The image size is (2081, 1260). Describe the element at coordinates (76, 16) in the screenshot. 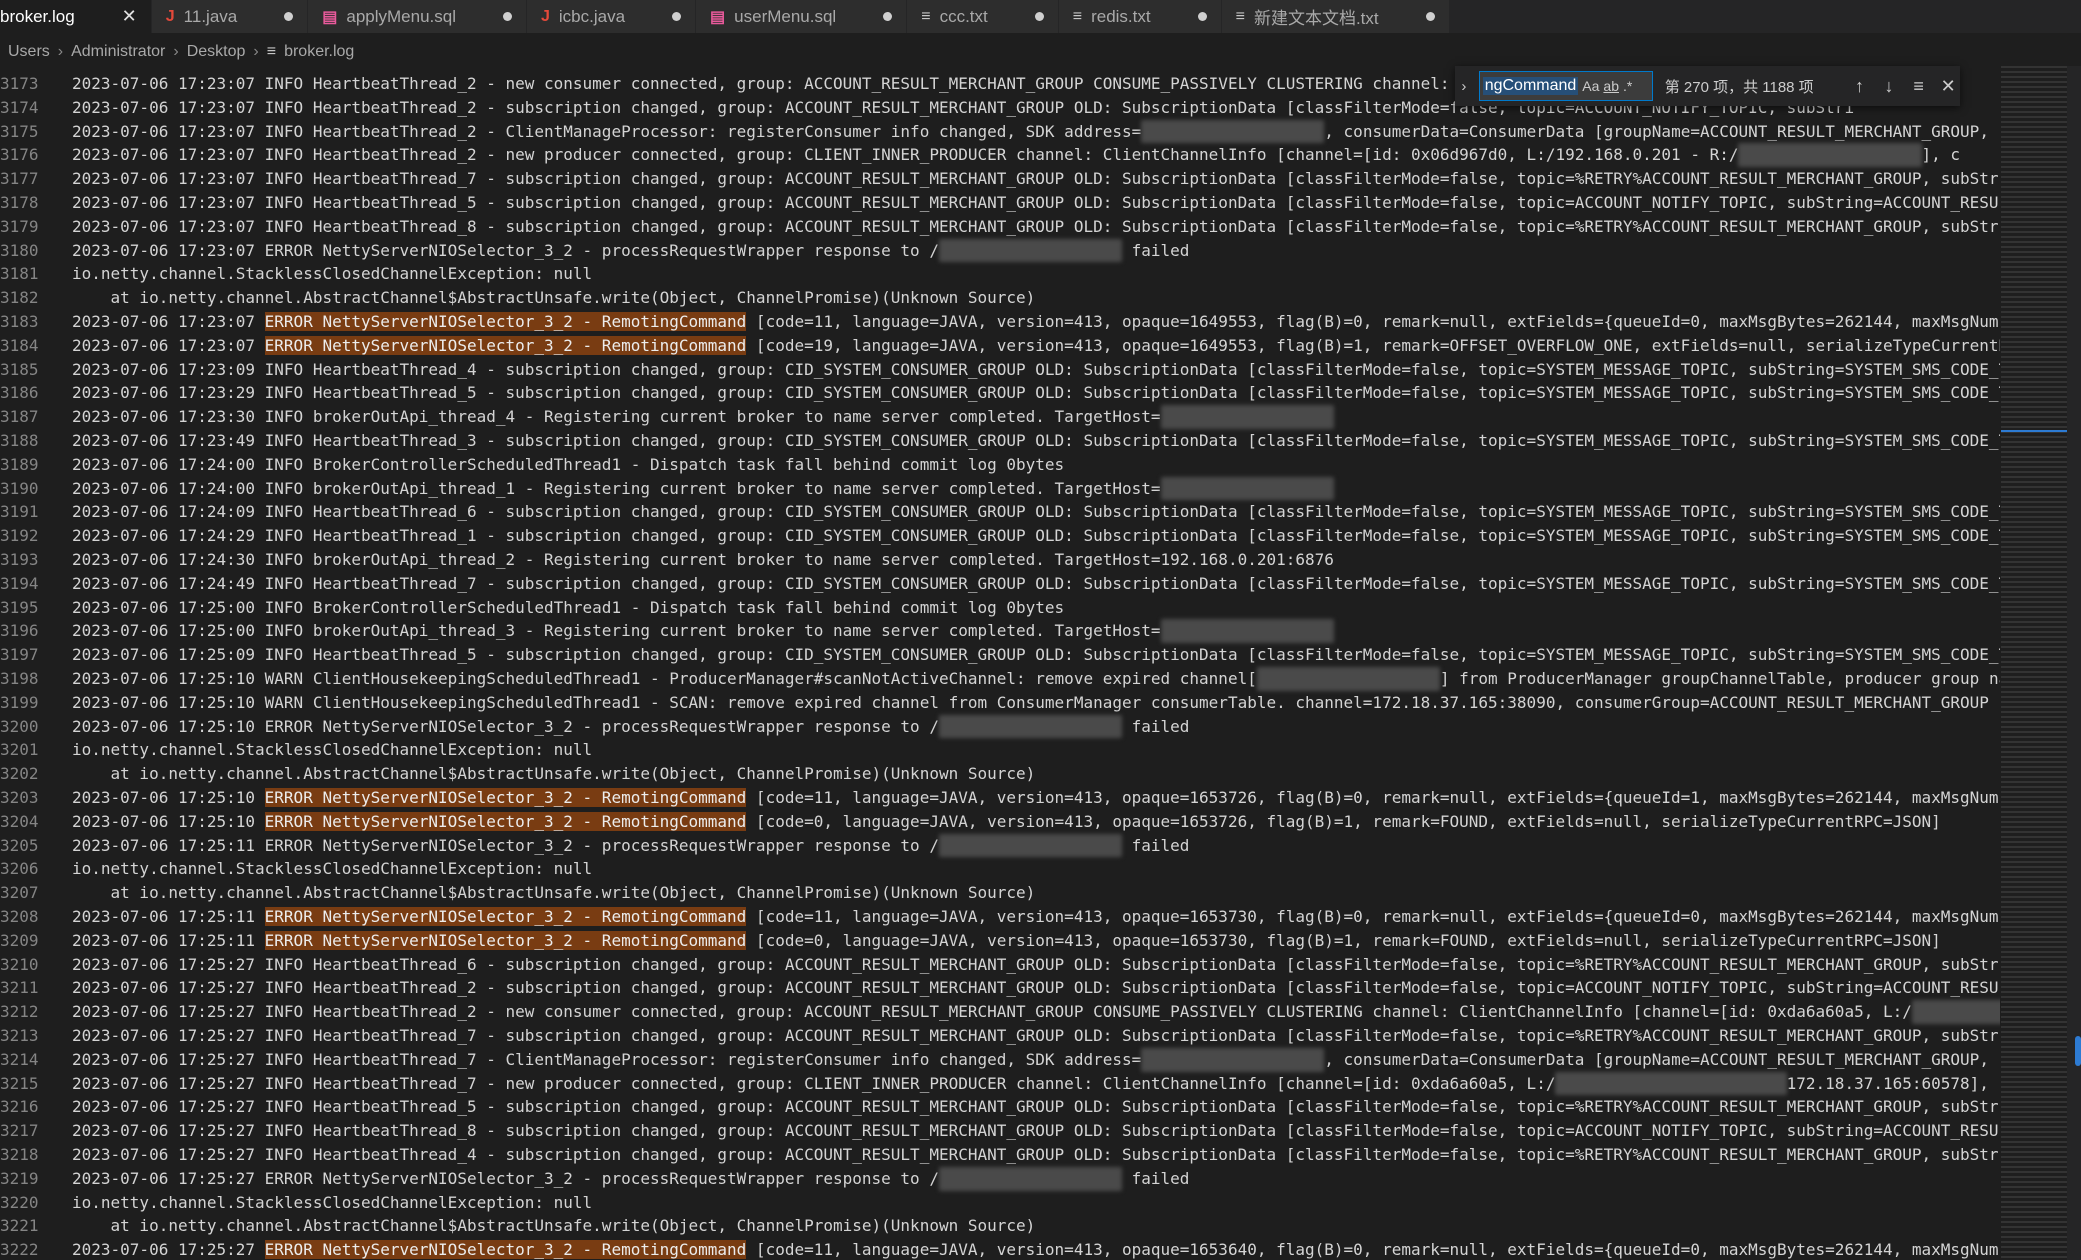

I see `tab-broker-log: broker.log ✕` at that location.